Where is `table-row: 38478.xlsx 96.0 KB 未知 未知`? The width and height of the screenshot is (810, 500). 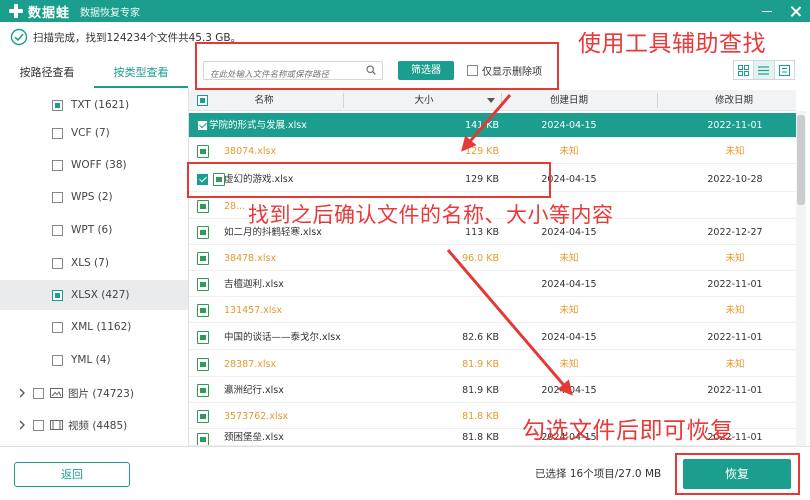
table-row: 38478.xlsx 96.0 KB 未知 未知 is located at coordinates (492, 258).